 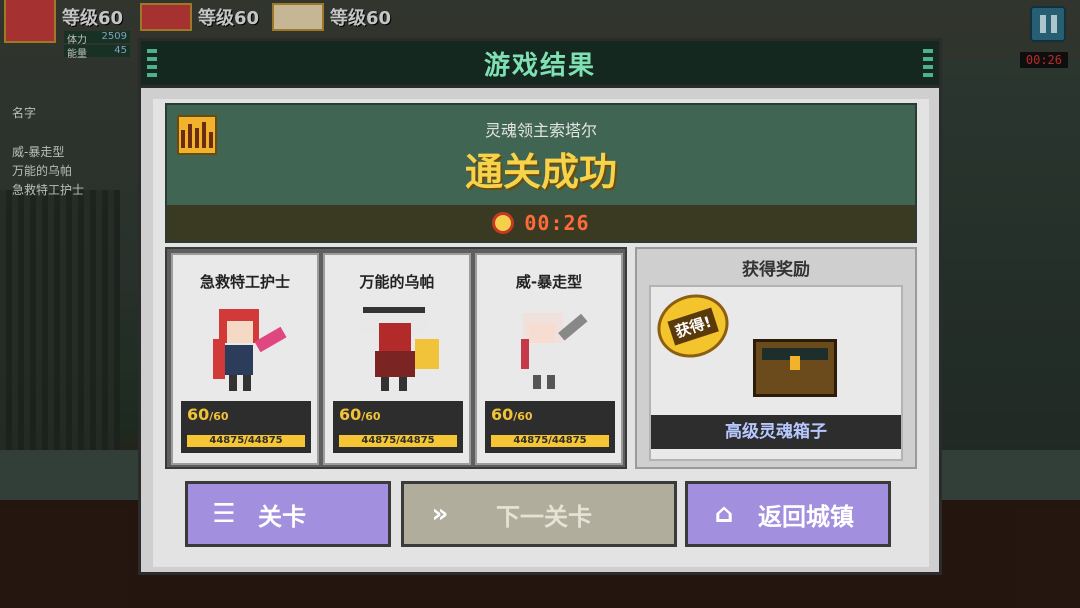 I want to click on clear-time-strip: 00:26, so click(x=541, y=223).